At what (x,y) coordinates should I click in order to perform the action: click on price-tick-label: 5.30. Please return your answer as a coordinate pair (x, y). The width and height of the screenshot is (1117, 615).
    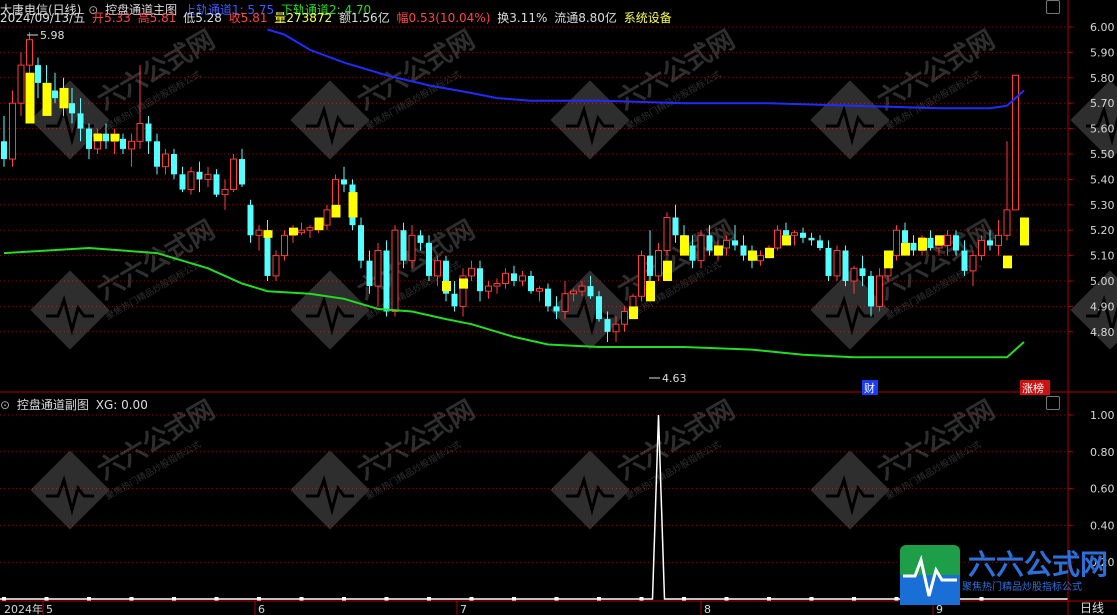
    Looking at the image, I should click on (1102, 205).